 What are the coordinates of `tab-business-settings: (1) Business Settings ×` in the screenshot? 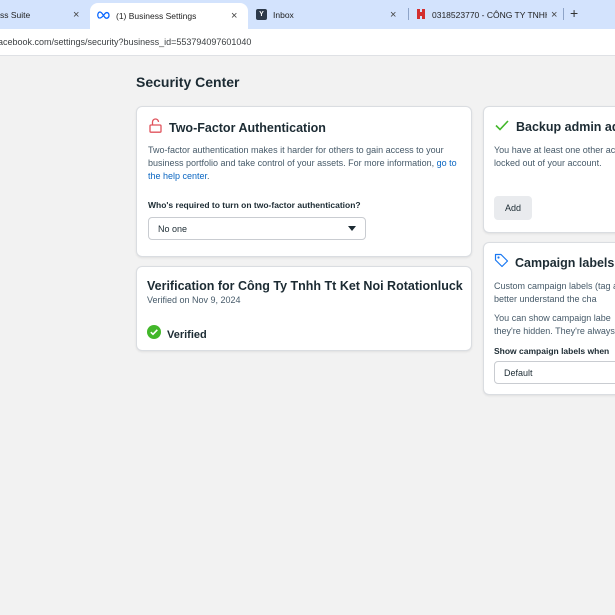 It's located at (169, 16).